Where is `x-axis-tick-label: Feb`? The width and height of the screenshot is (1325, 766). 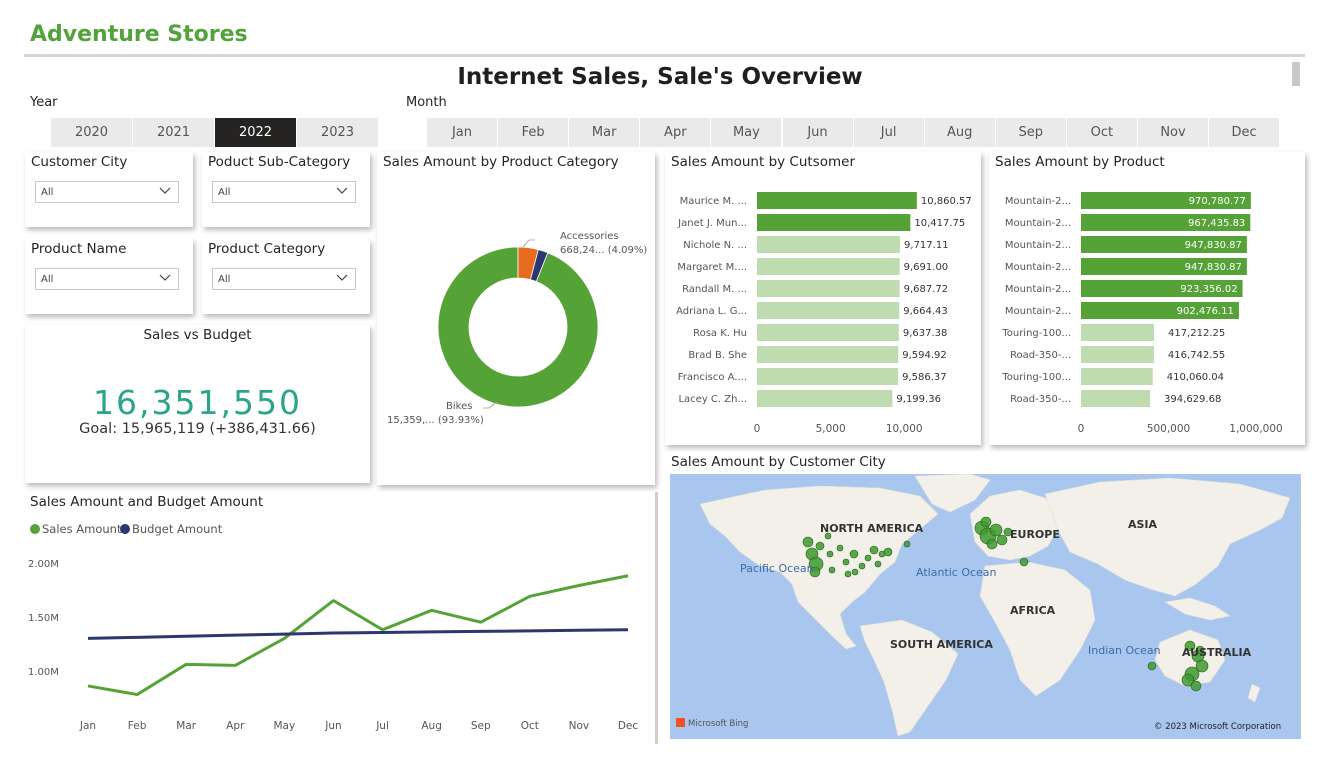
x-axis-tick-label: Feb is located at coordinates (137, 726).